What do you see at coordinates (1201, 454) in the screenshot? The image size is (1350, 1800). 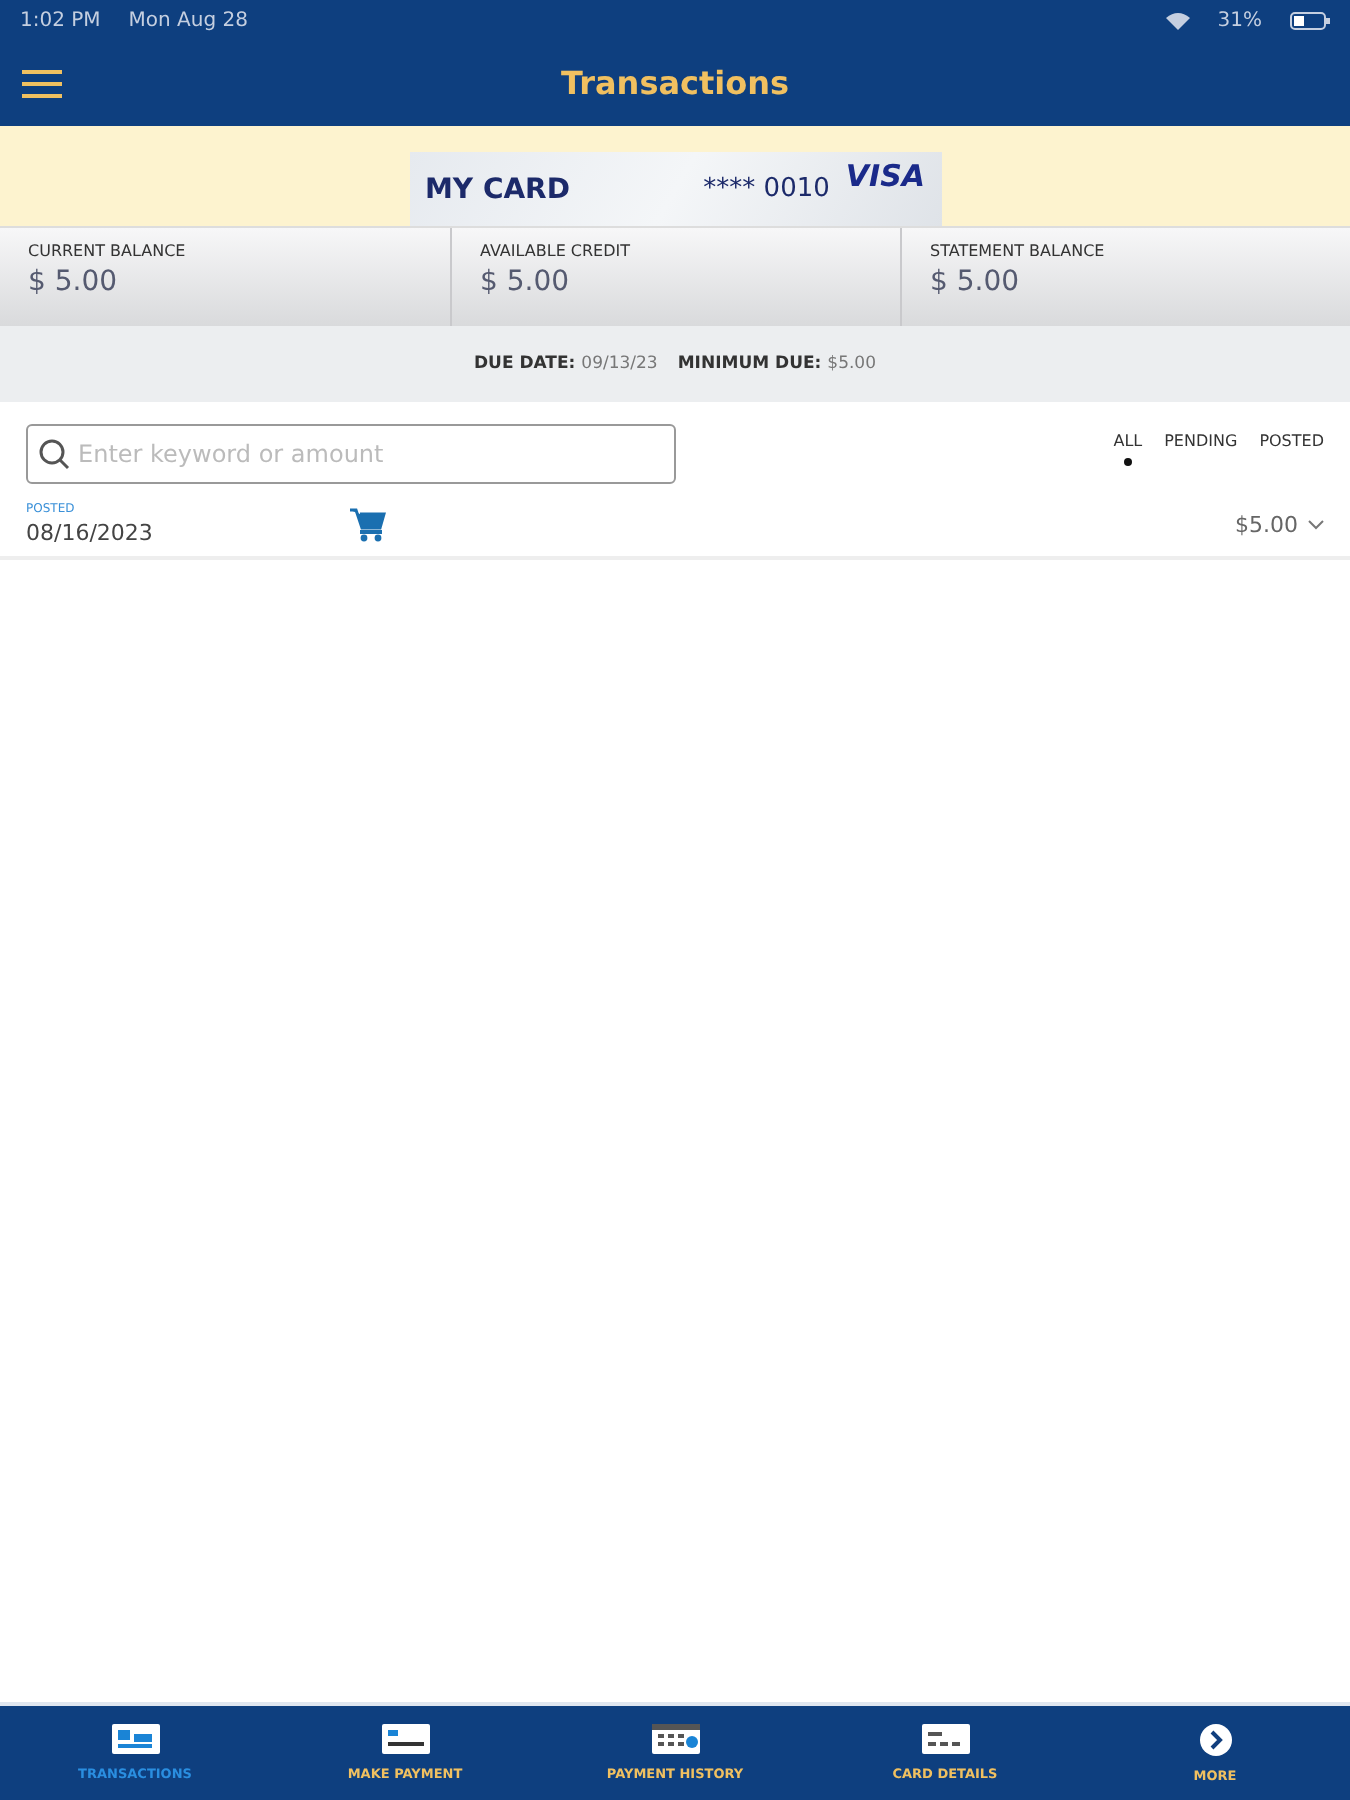 I see `filter-tab: PENDING` at bounding box center [1201, 454].